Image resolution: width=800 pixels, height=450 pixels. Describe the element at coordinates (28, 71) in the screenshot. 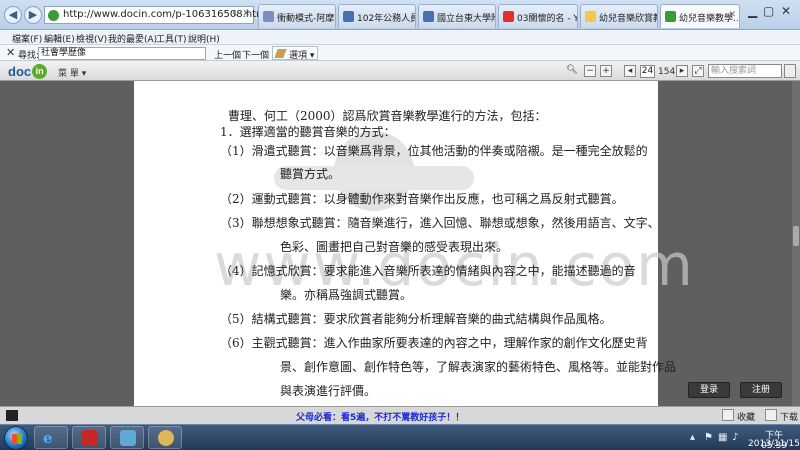

I see `docin-logo: doc in` at that location.